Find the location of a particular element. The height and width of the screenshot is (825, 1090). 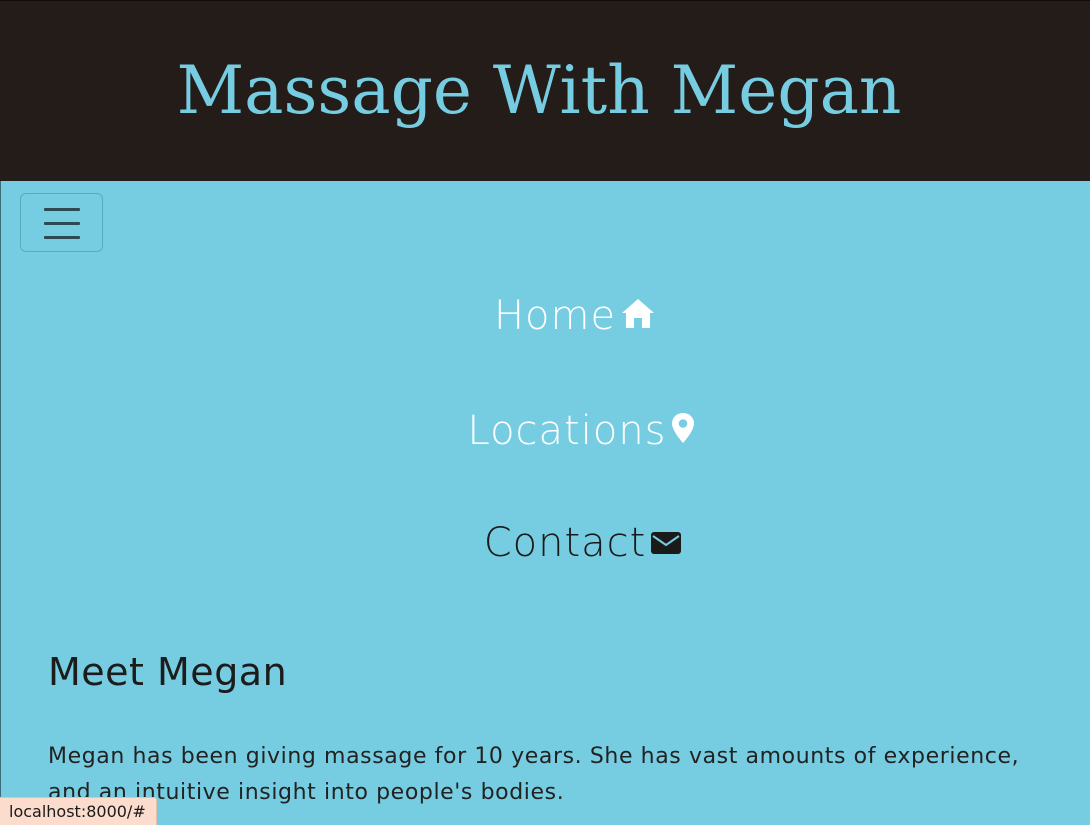

nav-link-locations: Locations is located at coordinates (545, 431).